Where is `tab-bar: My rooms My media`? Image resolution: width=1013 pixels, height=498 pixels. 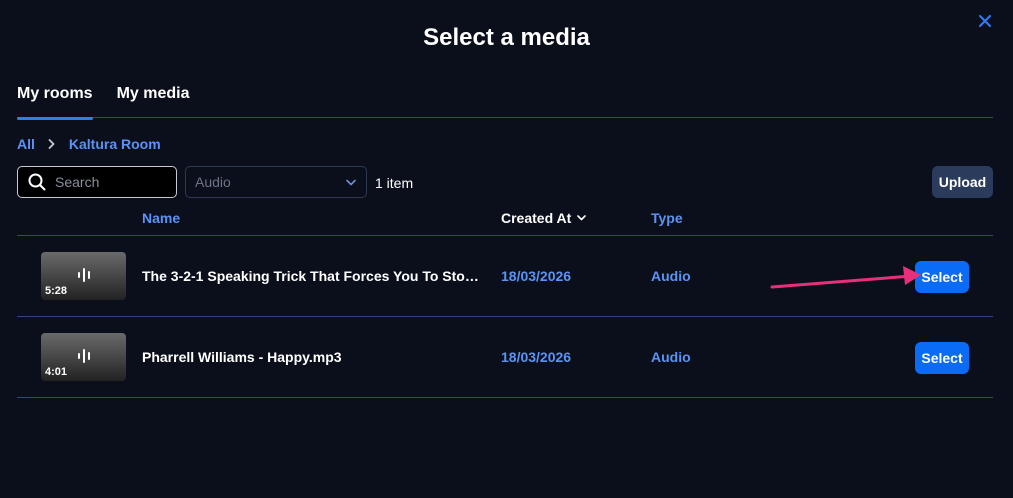
tab-bar: My rooms My media is located at coordinates (505, 102).